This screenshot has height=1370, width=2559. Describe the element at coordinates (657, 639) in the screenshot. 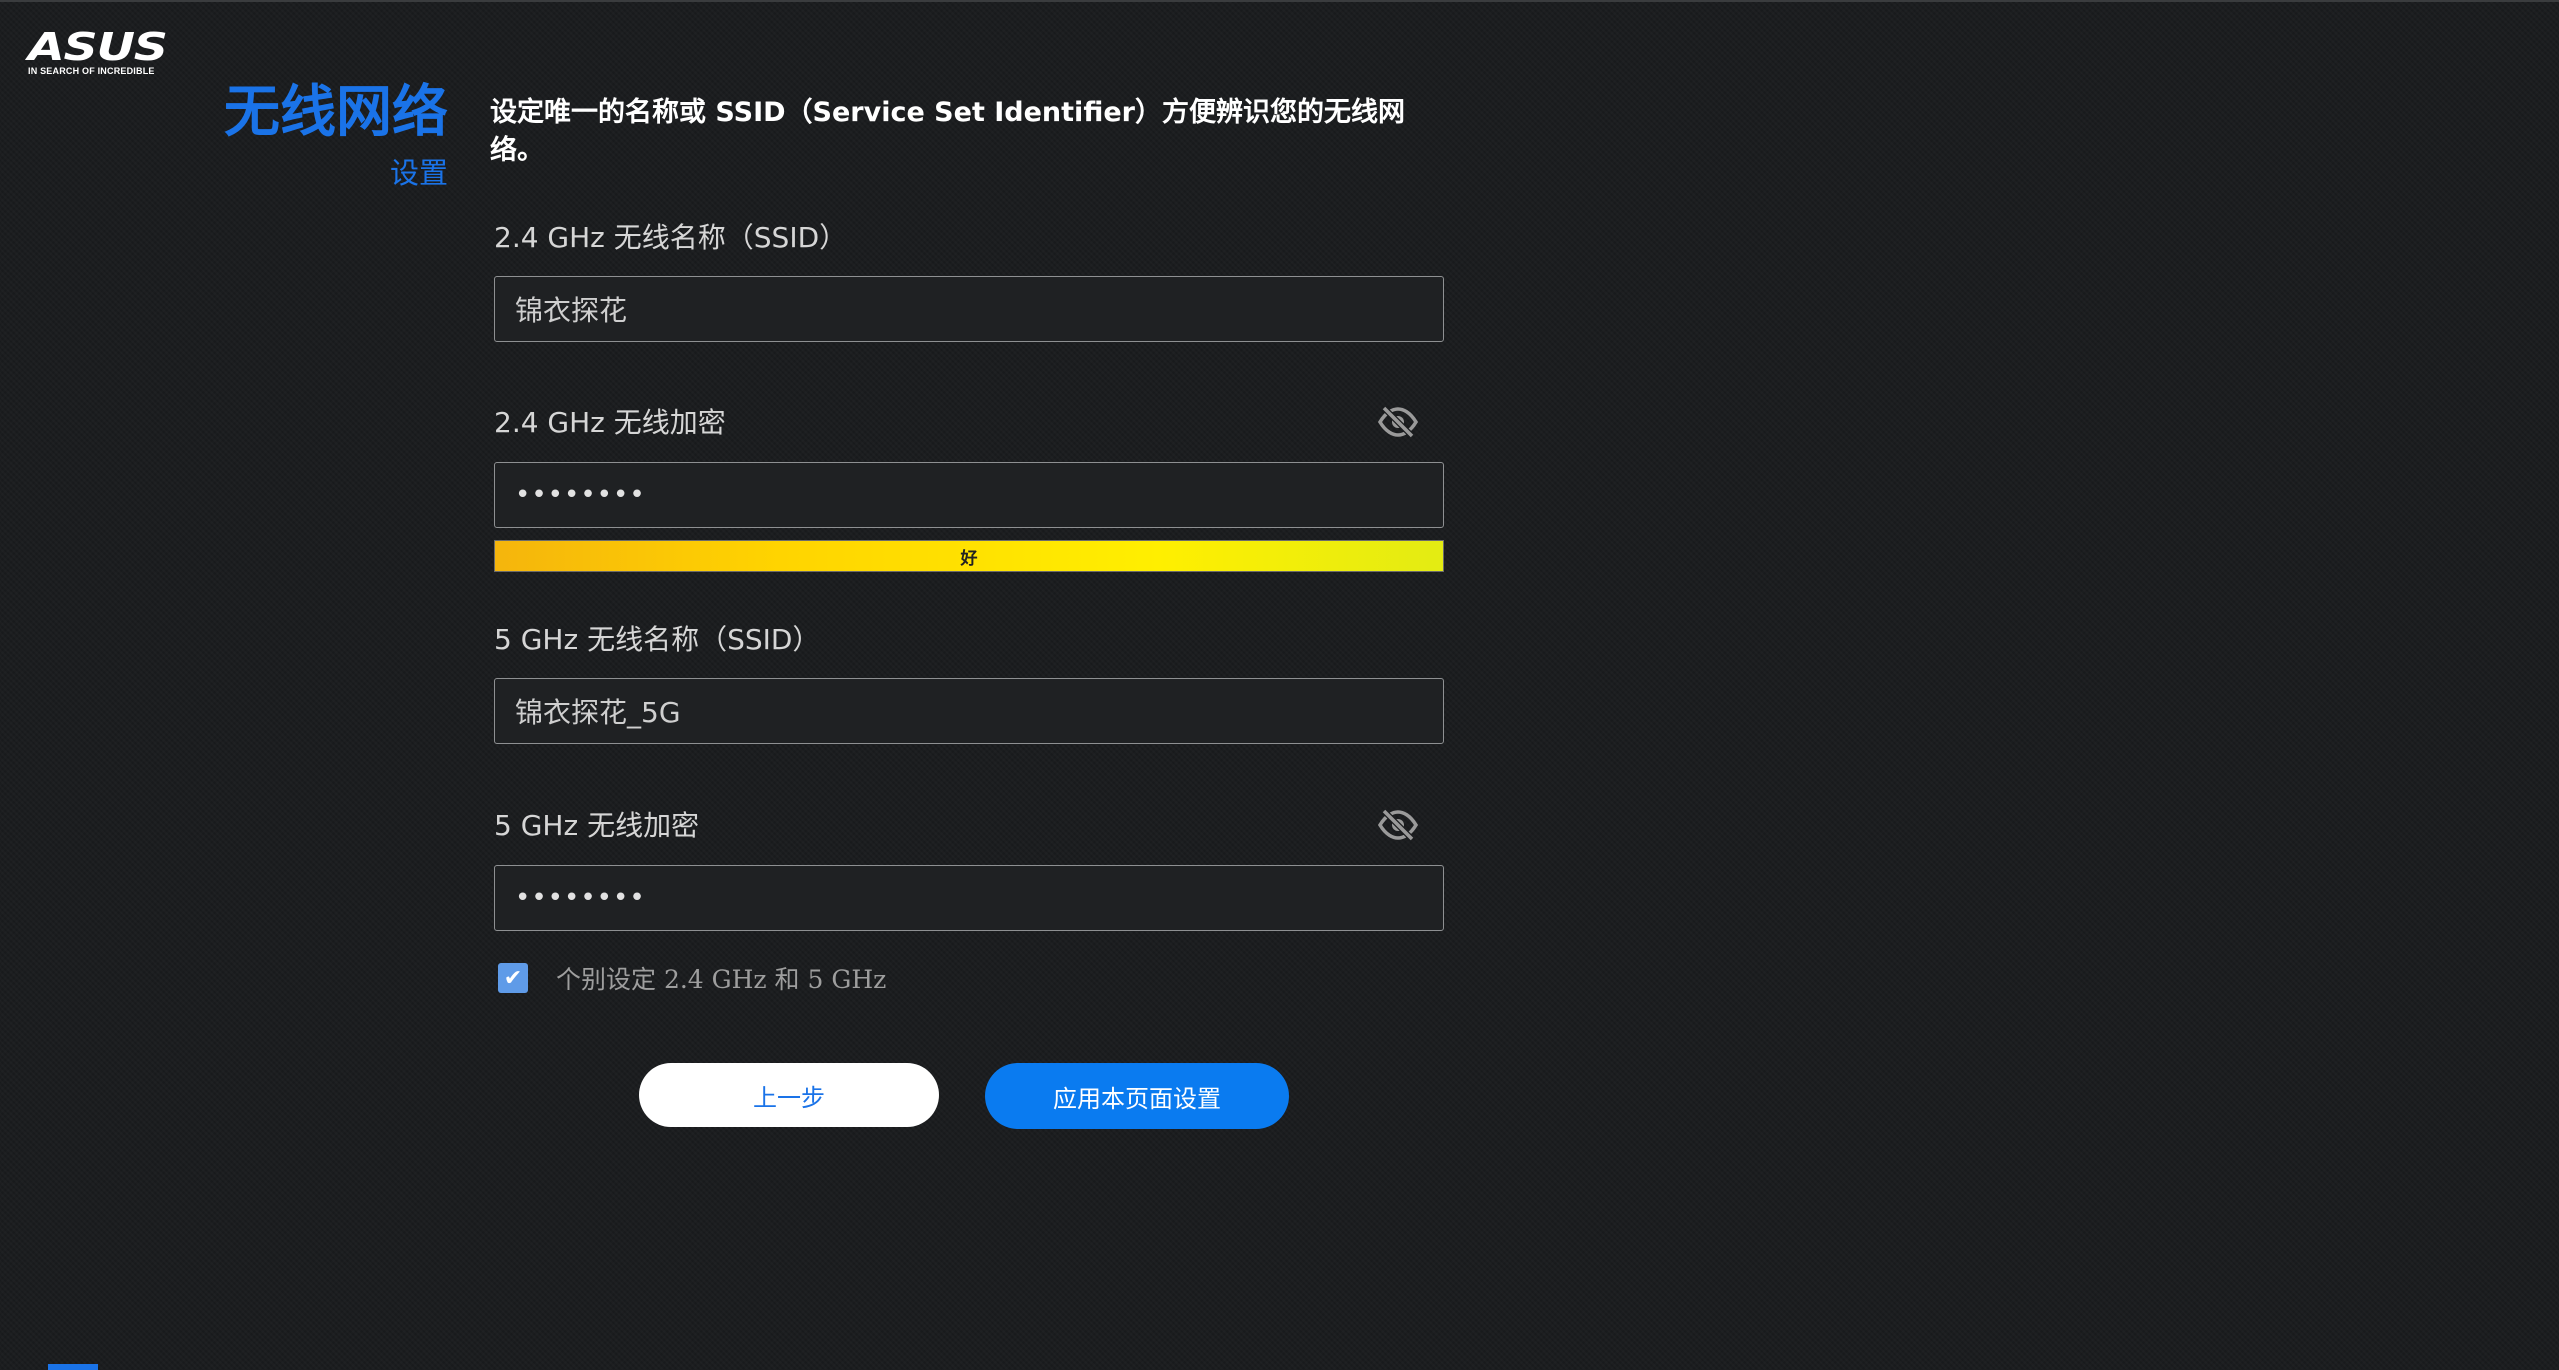

I see `ssid-5-label: 5 GHz 无线名称（SSID）` at that location.